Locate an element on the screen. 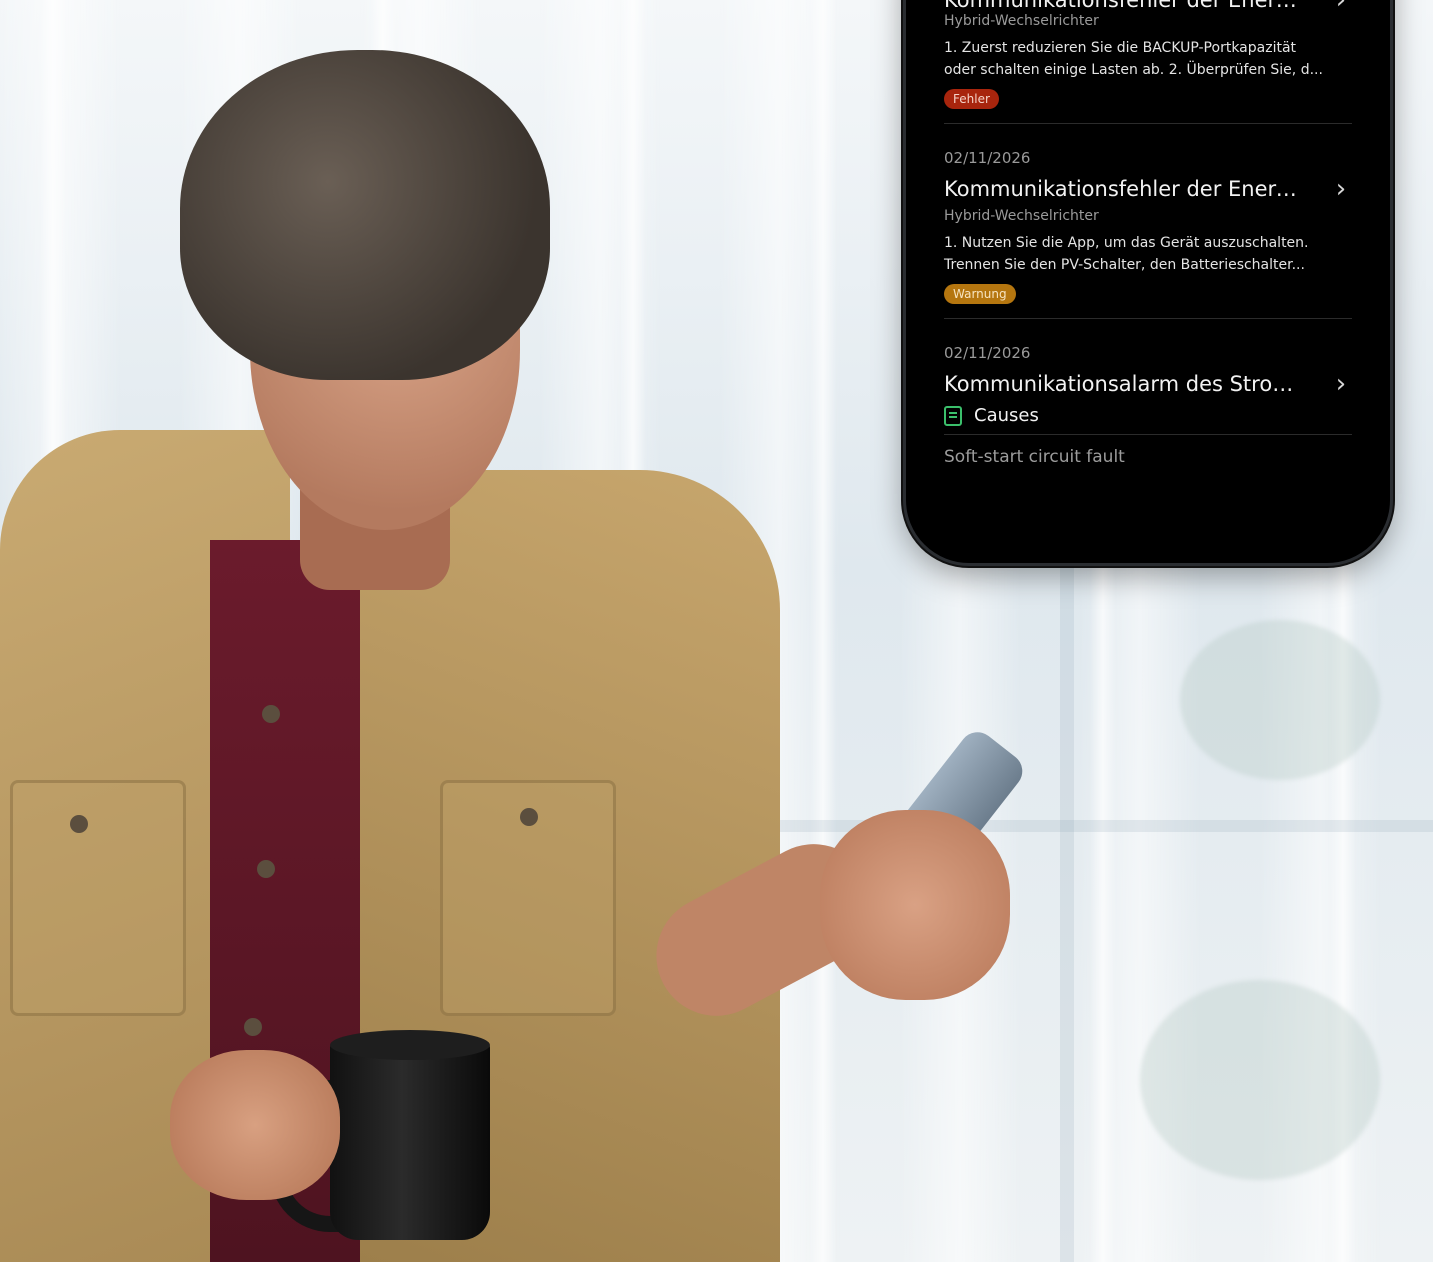 The image size is (1433, 1262). alarm-title-row: Kommunikationsalarm des Stromzä... › is located at coordinates (1148, 384).